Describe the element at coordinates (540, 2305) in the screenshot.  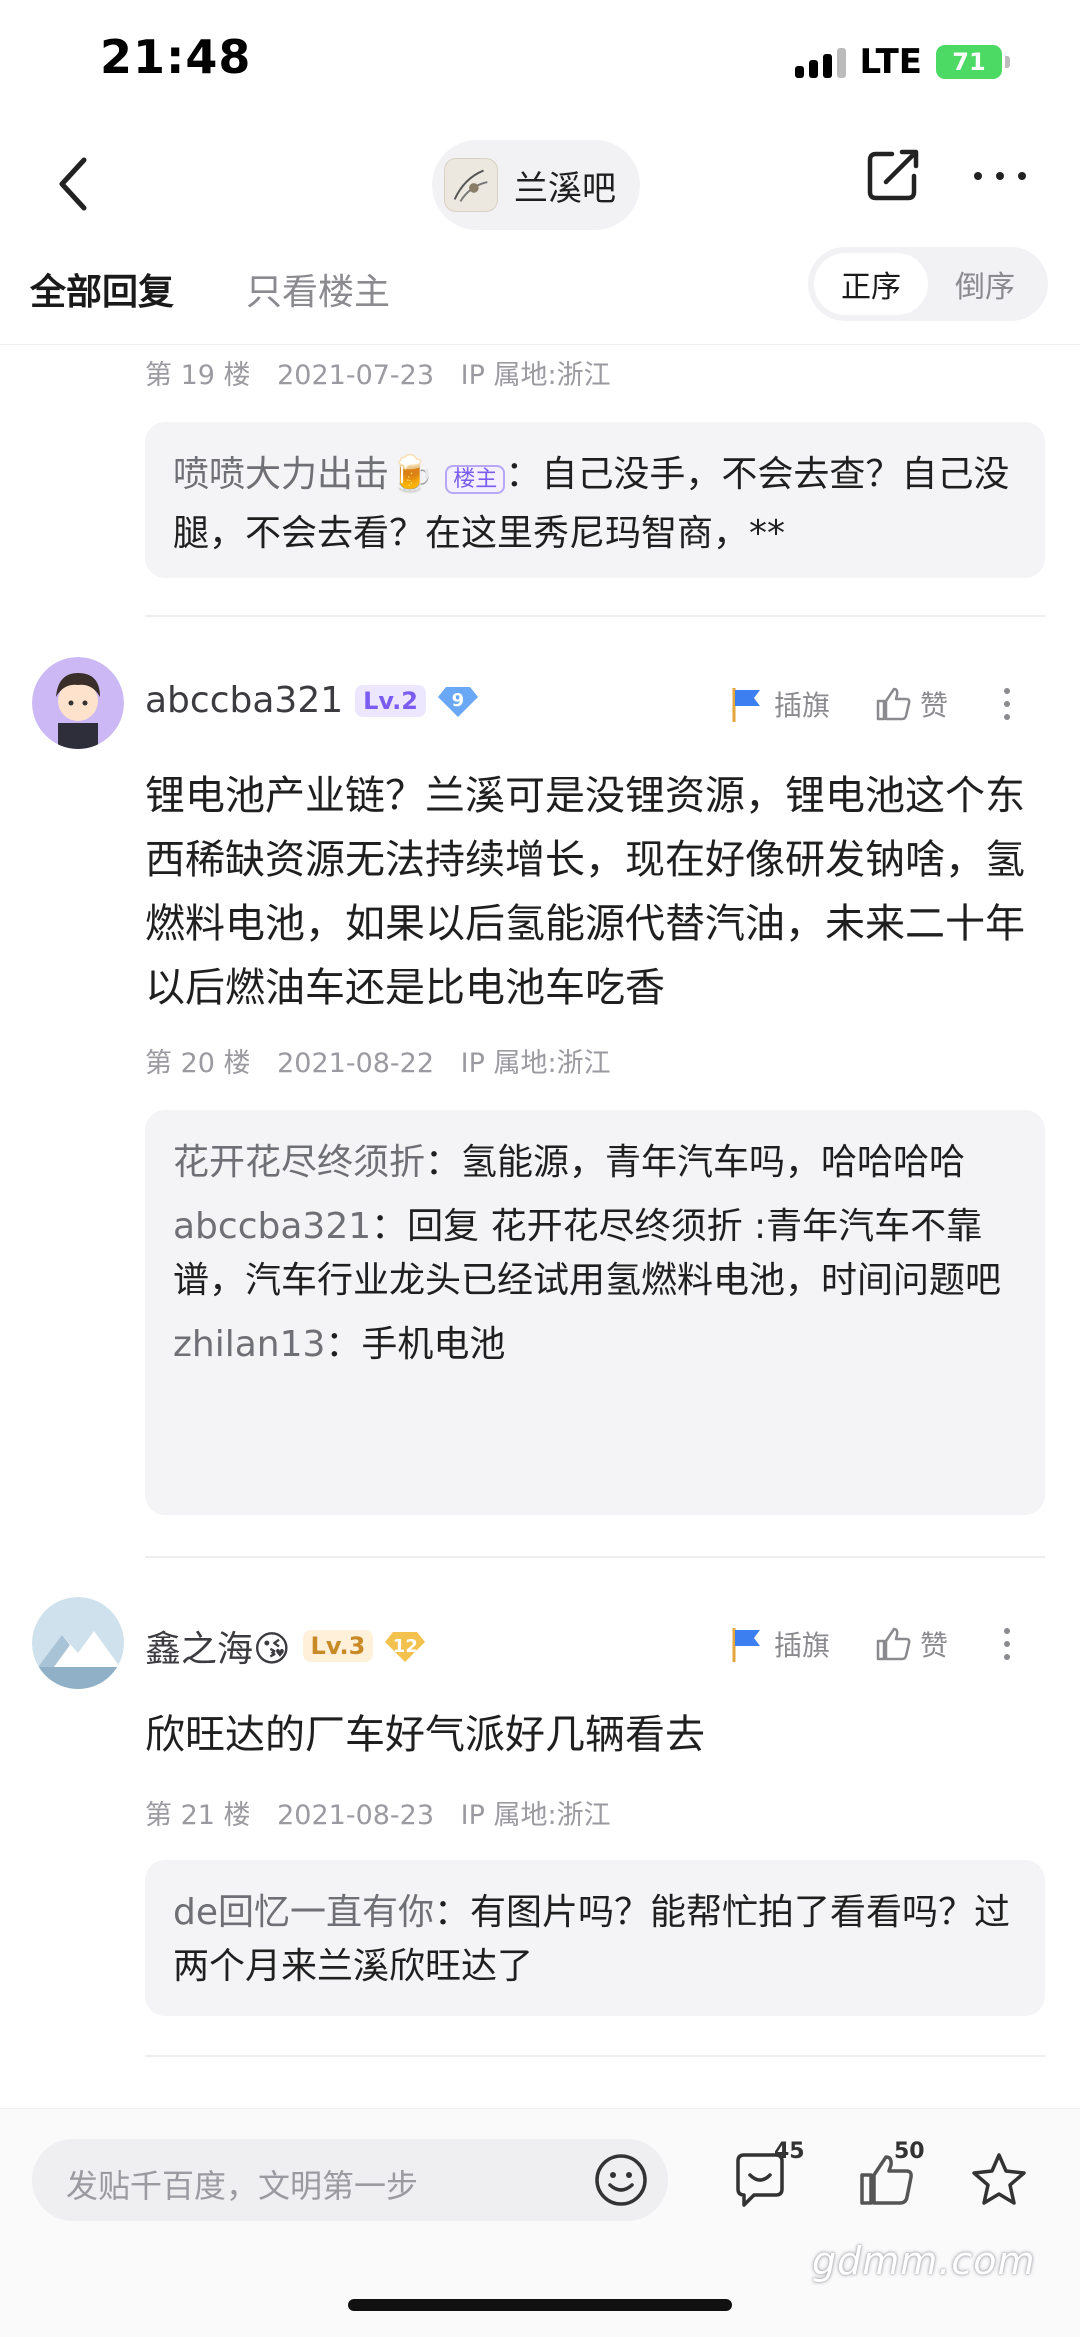
I see `home-indicator` at that location.